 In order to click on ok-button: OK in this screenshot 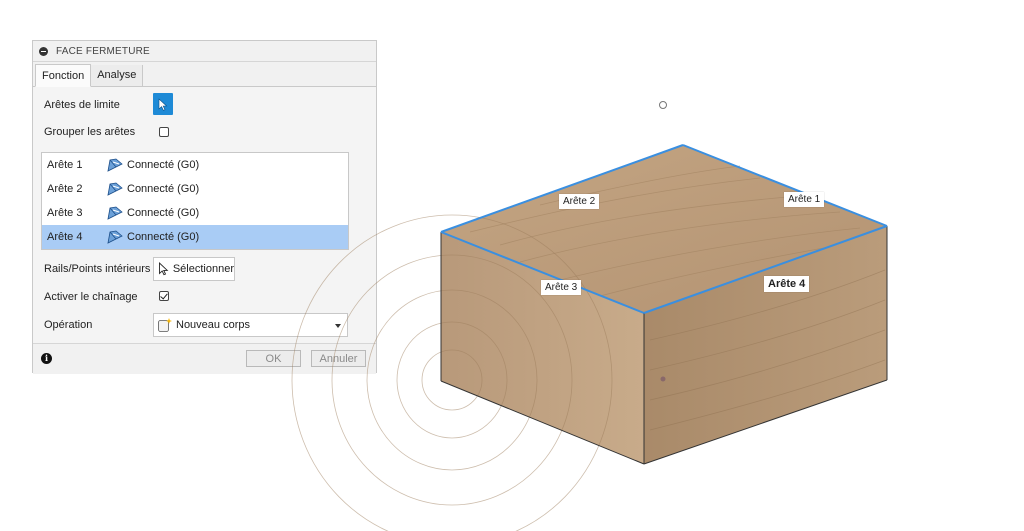, I will do `click(273, 358)`.